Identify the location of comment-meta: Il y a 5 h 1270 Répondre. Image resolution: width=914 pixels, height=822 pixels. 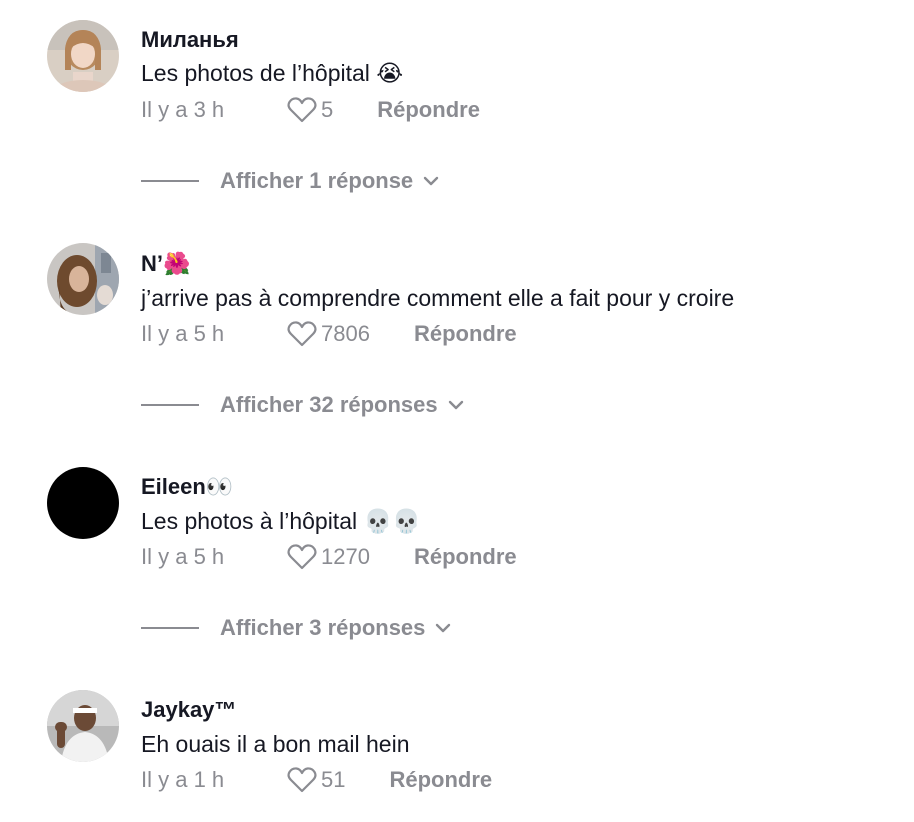
(329, 557).